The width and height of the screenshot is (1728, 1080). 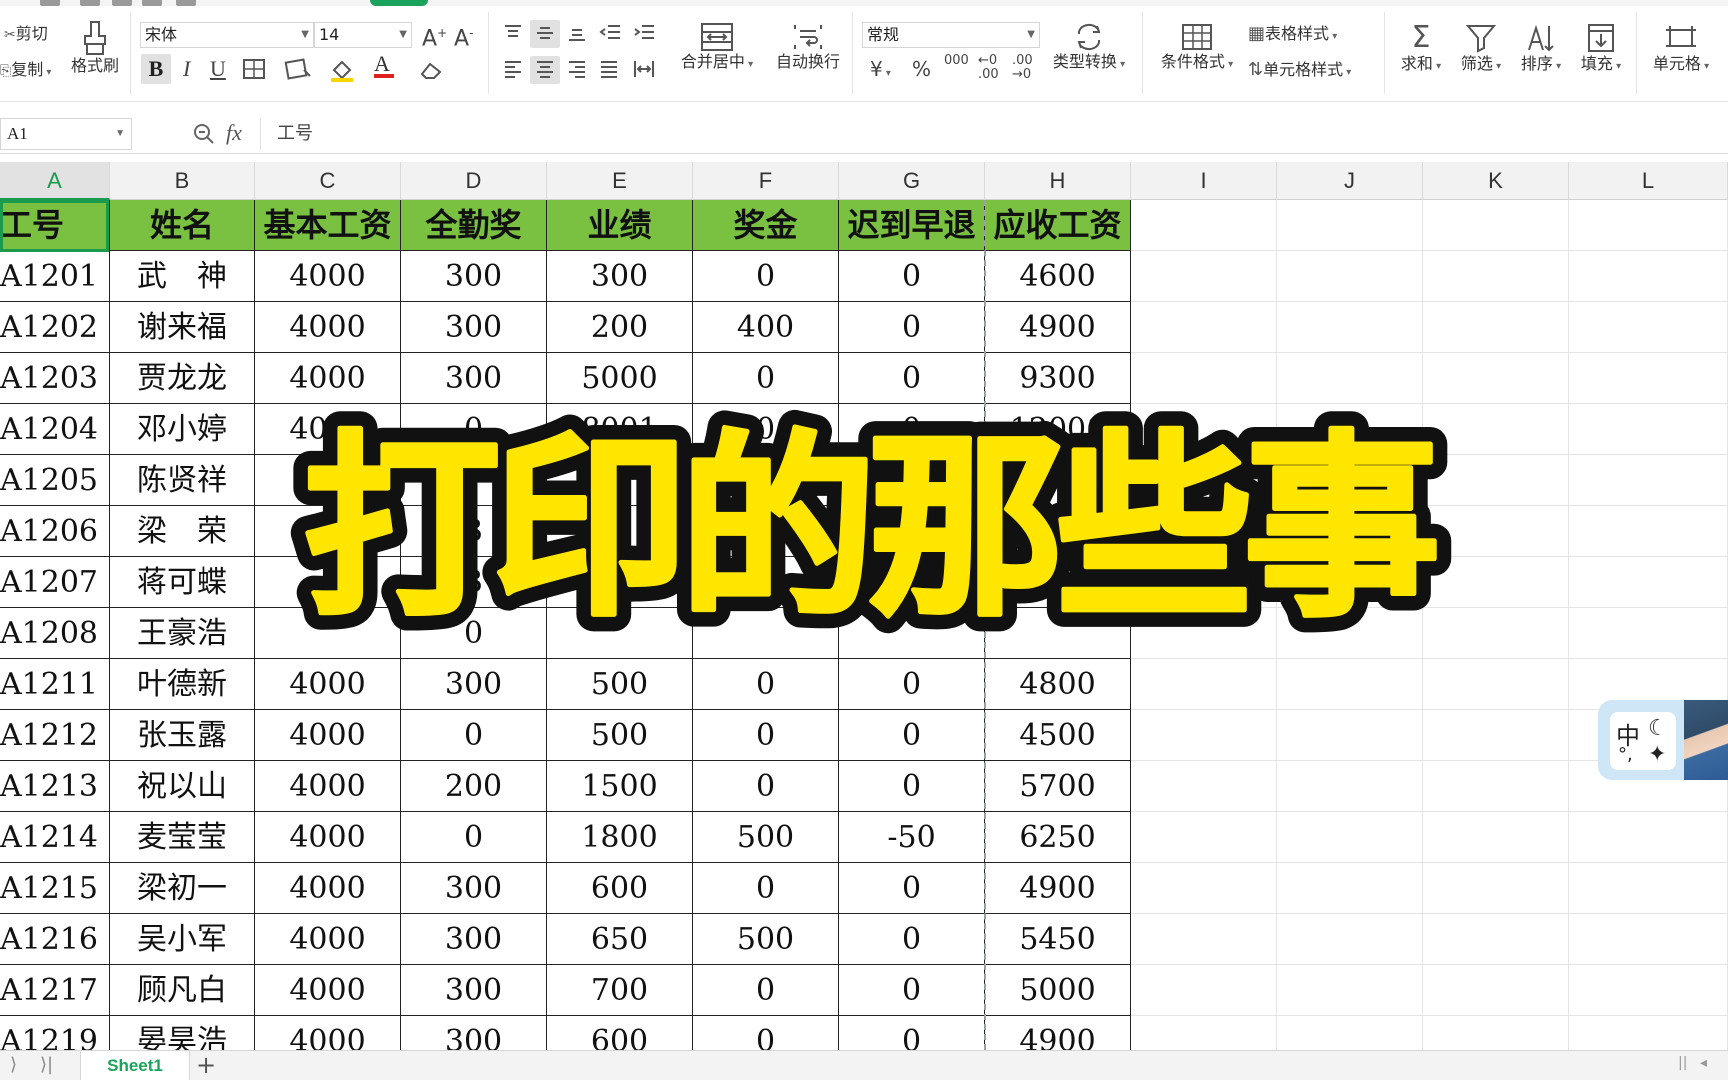 I want to click on clear-format-icon, so click(x=431, y=69).